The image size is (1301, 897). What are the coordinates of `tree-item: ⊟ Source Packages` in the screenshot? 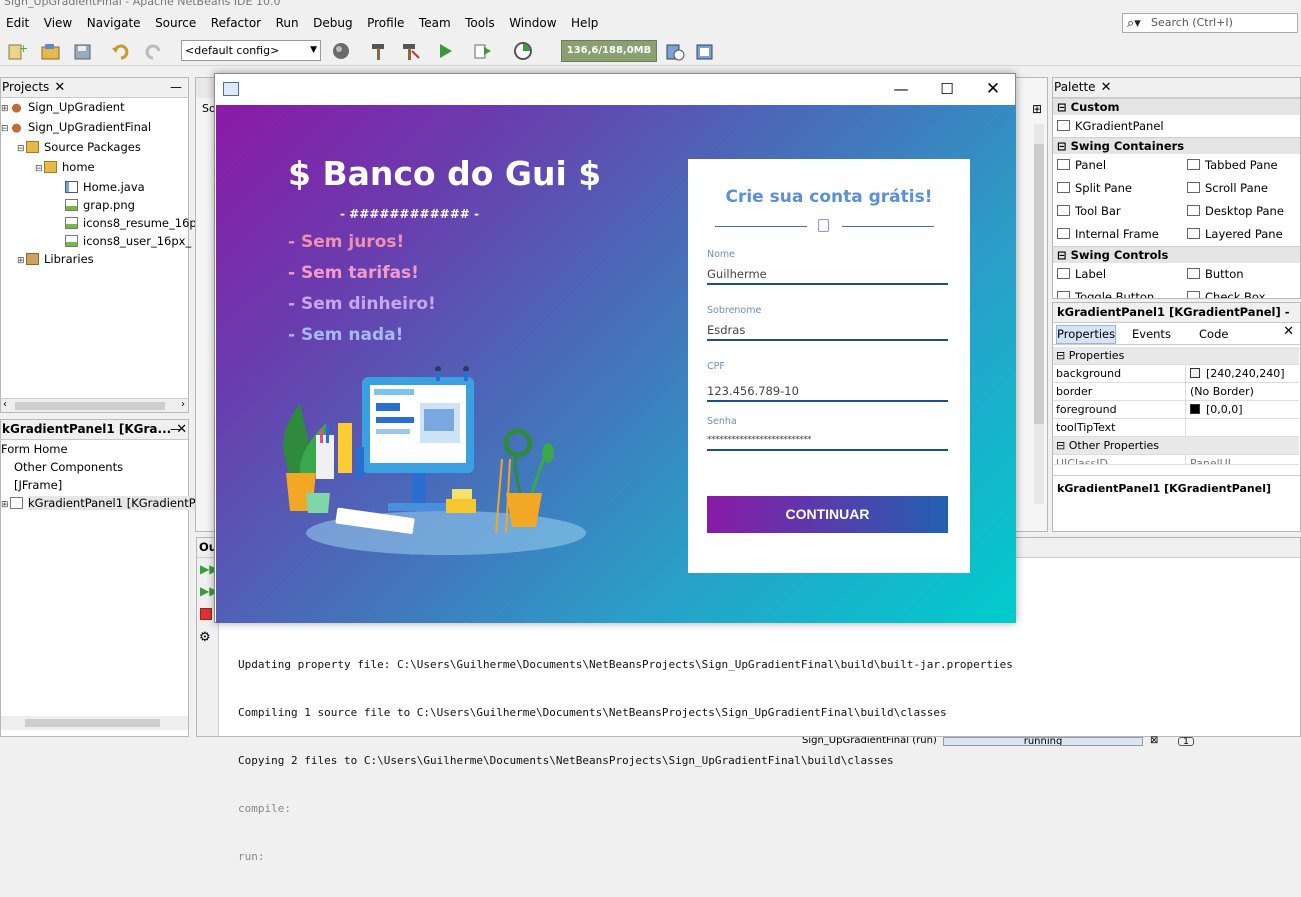 It's located at (94, 148).